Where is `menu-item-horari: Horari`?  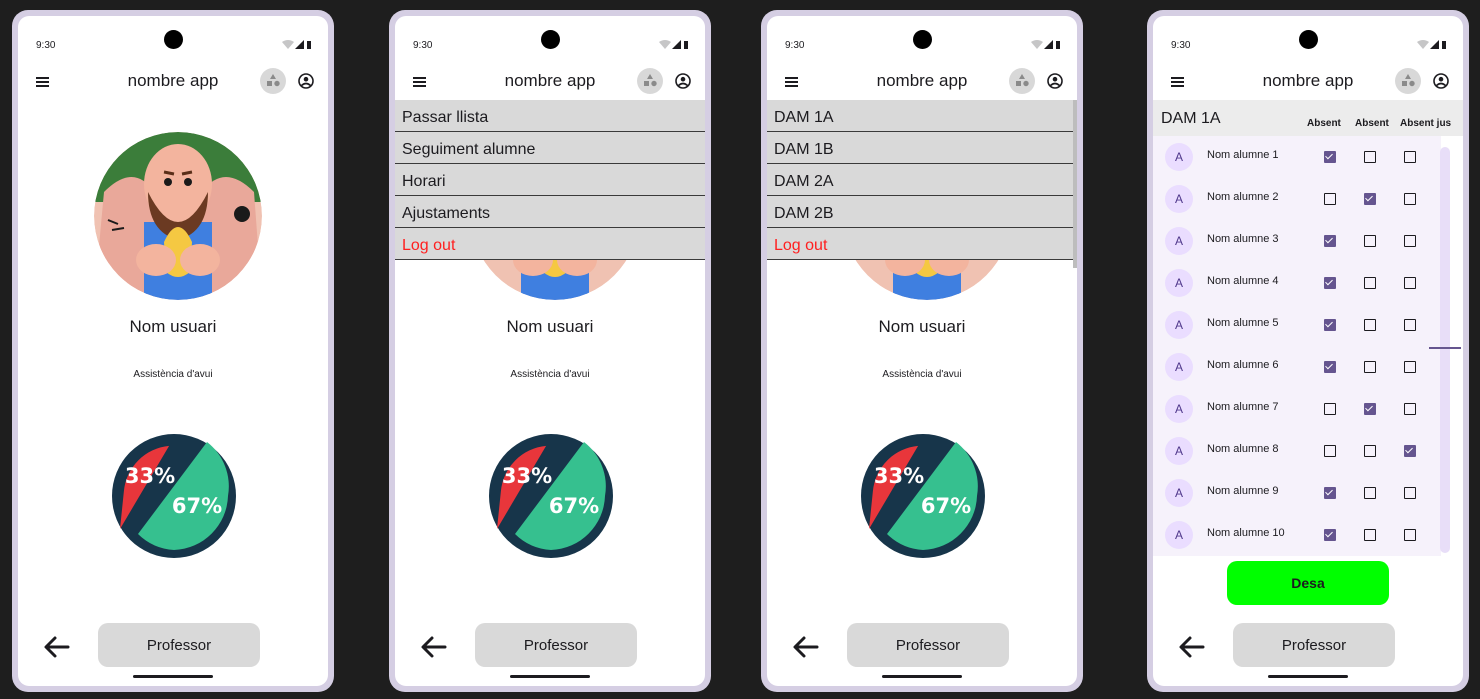 menu-item-horari: Horari is located at coordinates (550, 180).